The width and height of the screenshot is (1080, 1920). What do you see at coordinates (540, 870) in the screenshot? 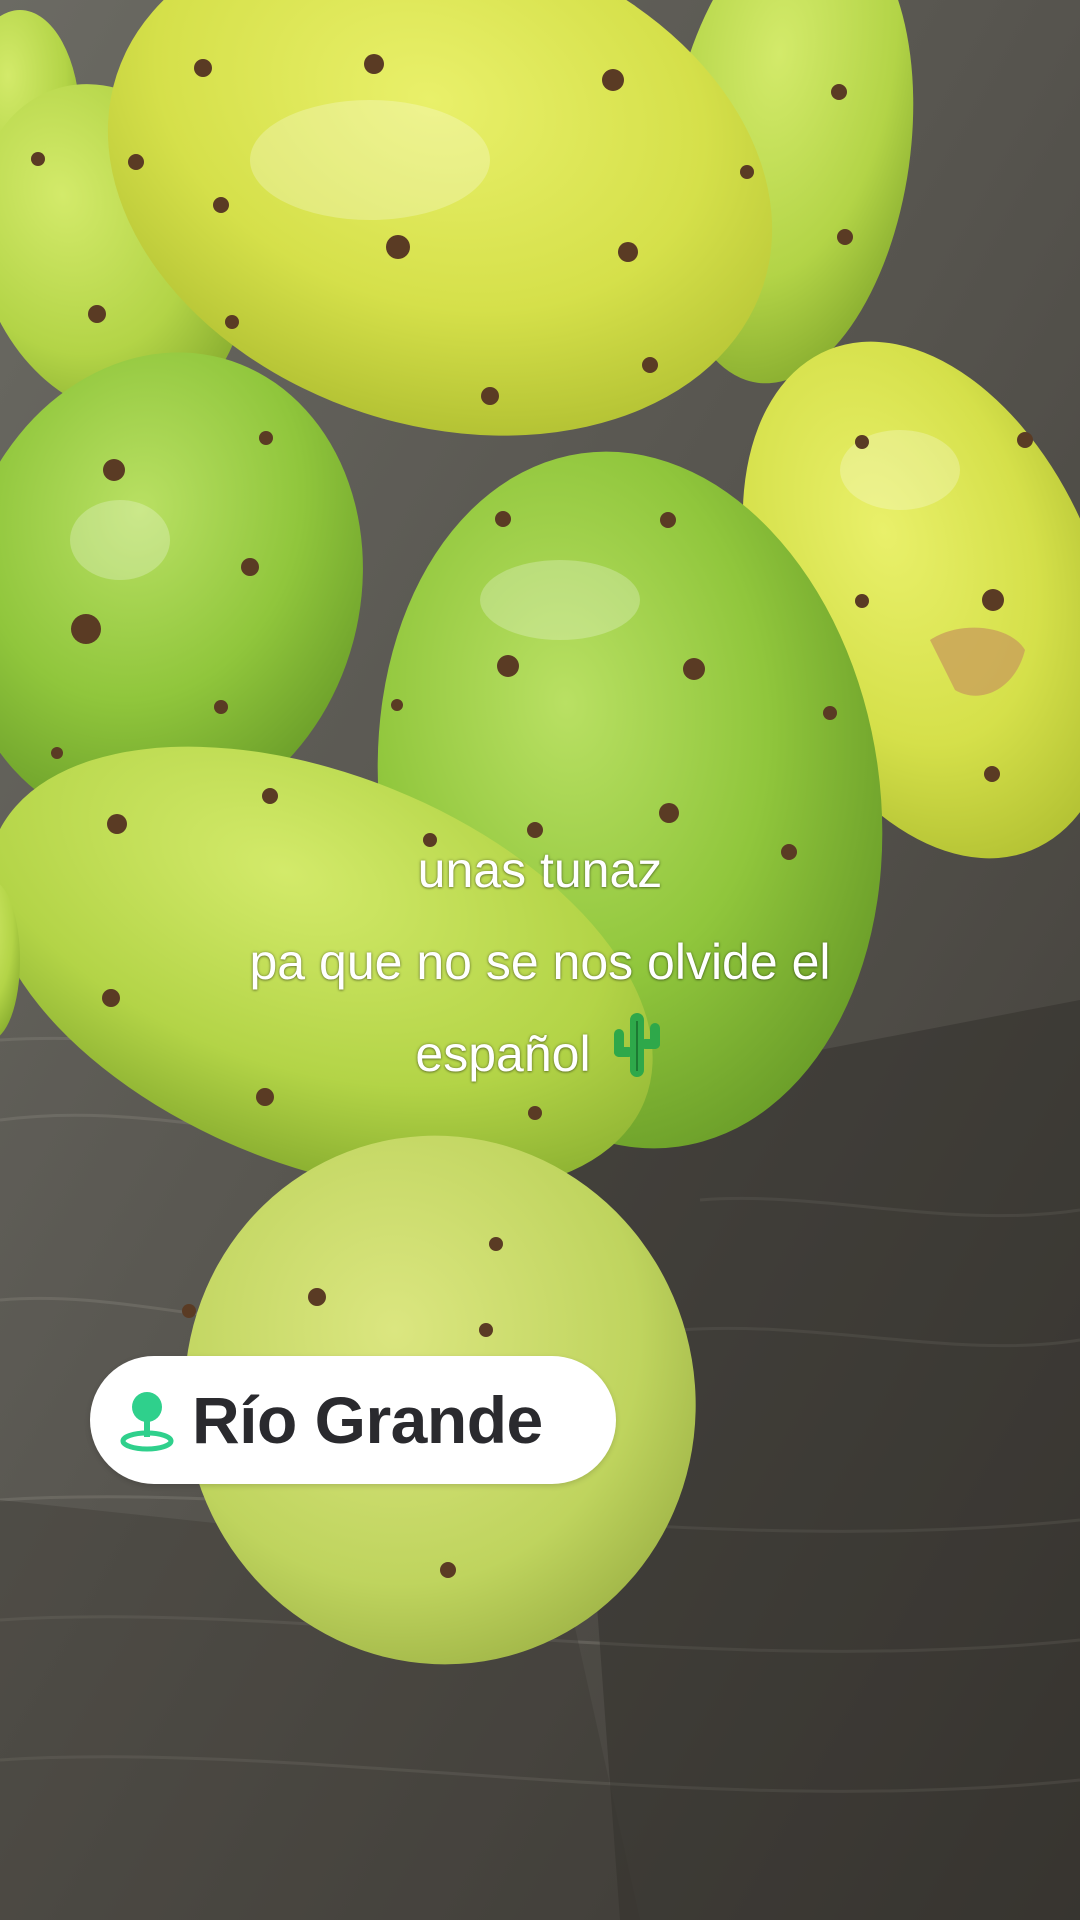
I see `caption-line-1: unas tunaz` at bounding box center [540, 870].